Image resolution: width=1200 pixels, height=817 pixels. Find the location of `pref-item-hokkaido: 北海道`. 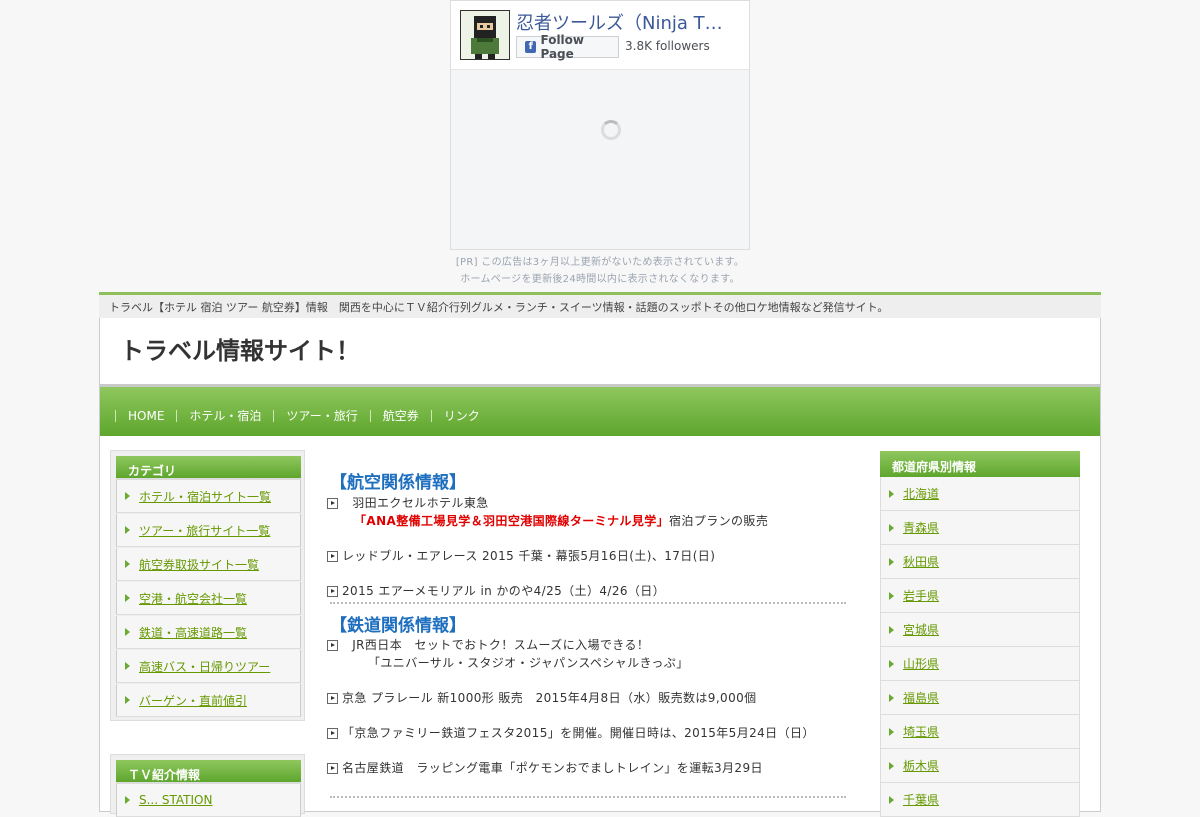

pref-item-hokkaido: 北海道 is located at coordinates (980, 494).